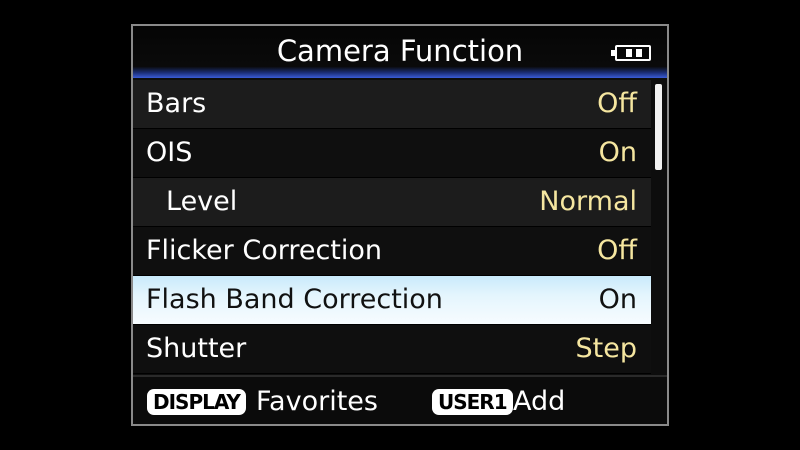  What do you see at coordinates (169, 152) in the screenshot?
I see `menu-item-label: OIS` at bounding box center [169, 152].